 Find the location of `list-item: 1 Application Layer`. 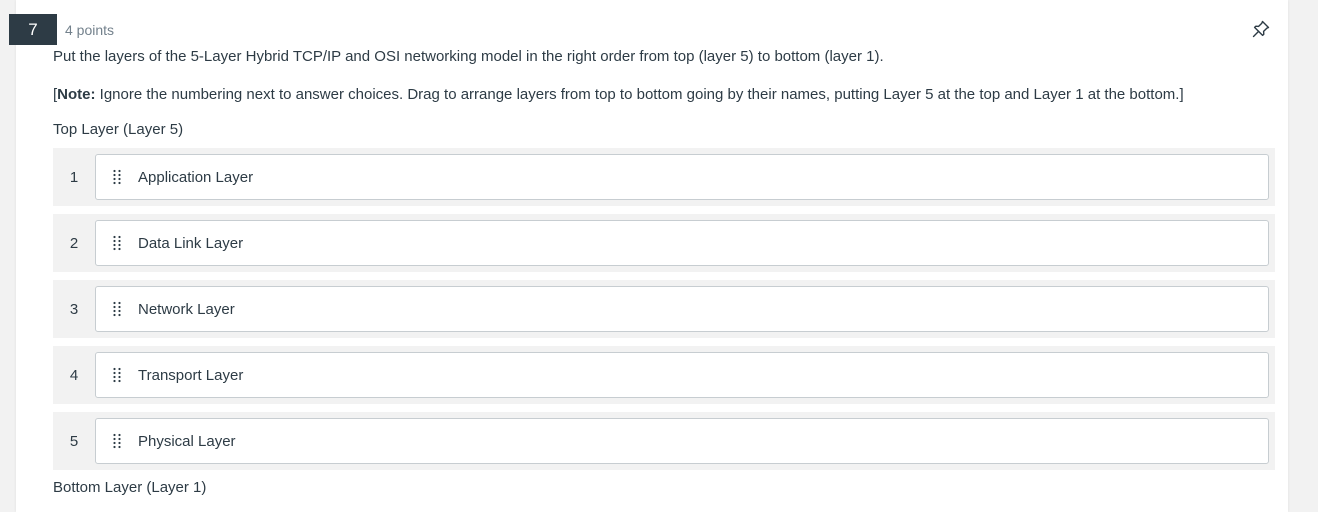

list-item: 1 Application Layer is located at coordinates (664, 177).